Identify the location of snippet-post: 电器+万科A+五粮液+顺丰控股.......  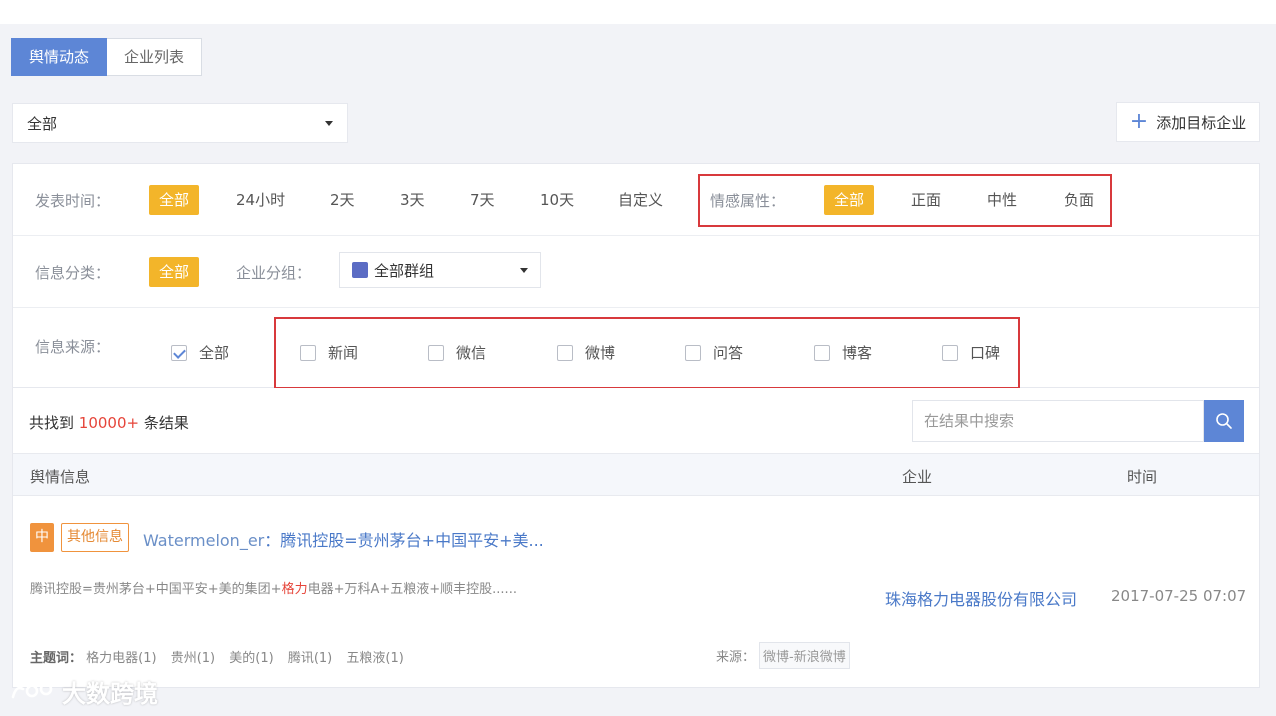
(412, 589).